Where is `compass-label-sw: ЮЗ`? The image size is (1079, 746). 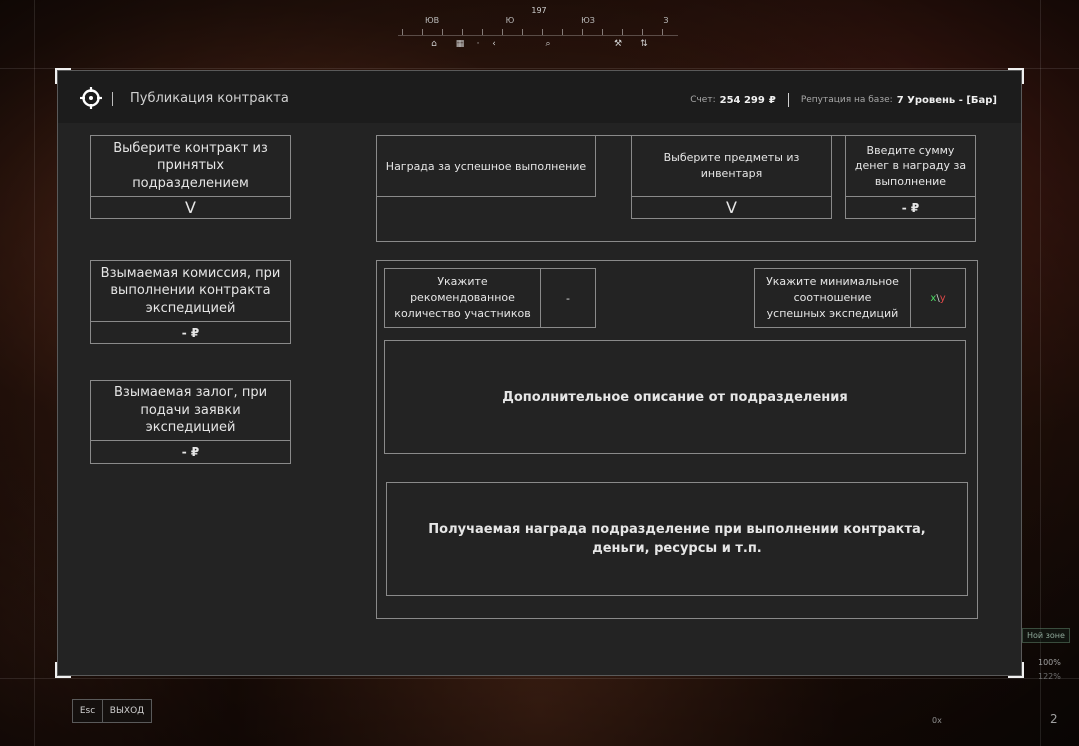
compass-label-sw: ЮЗ is located at coordinates (588, 20).